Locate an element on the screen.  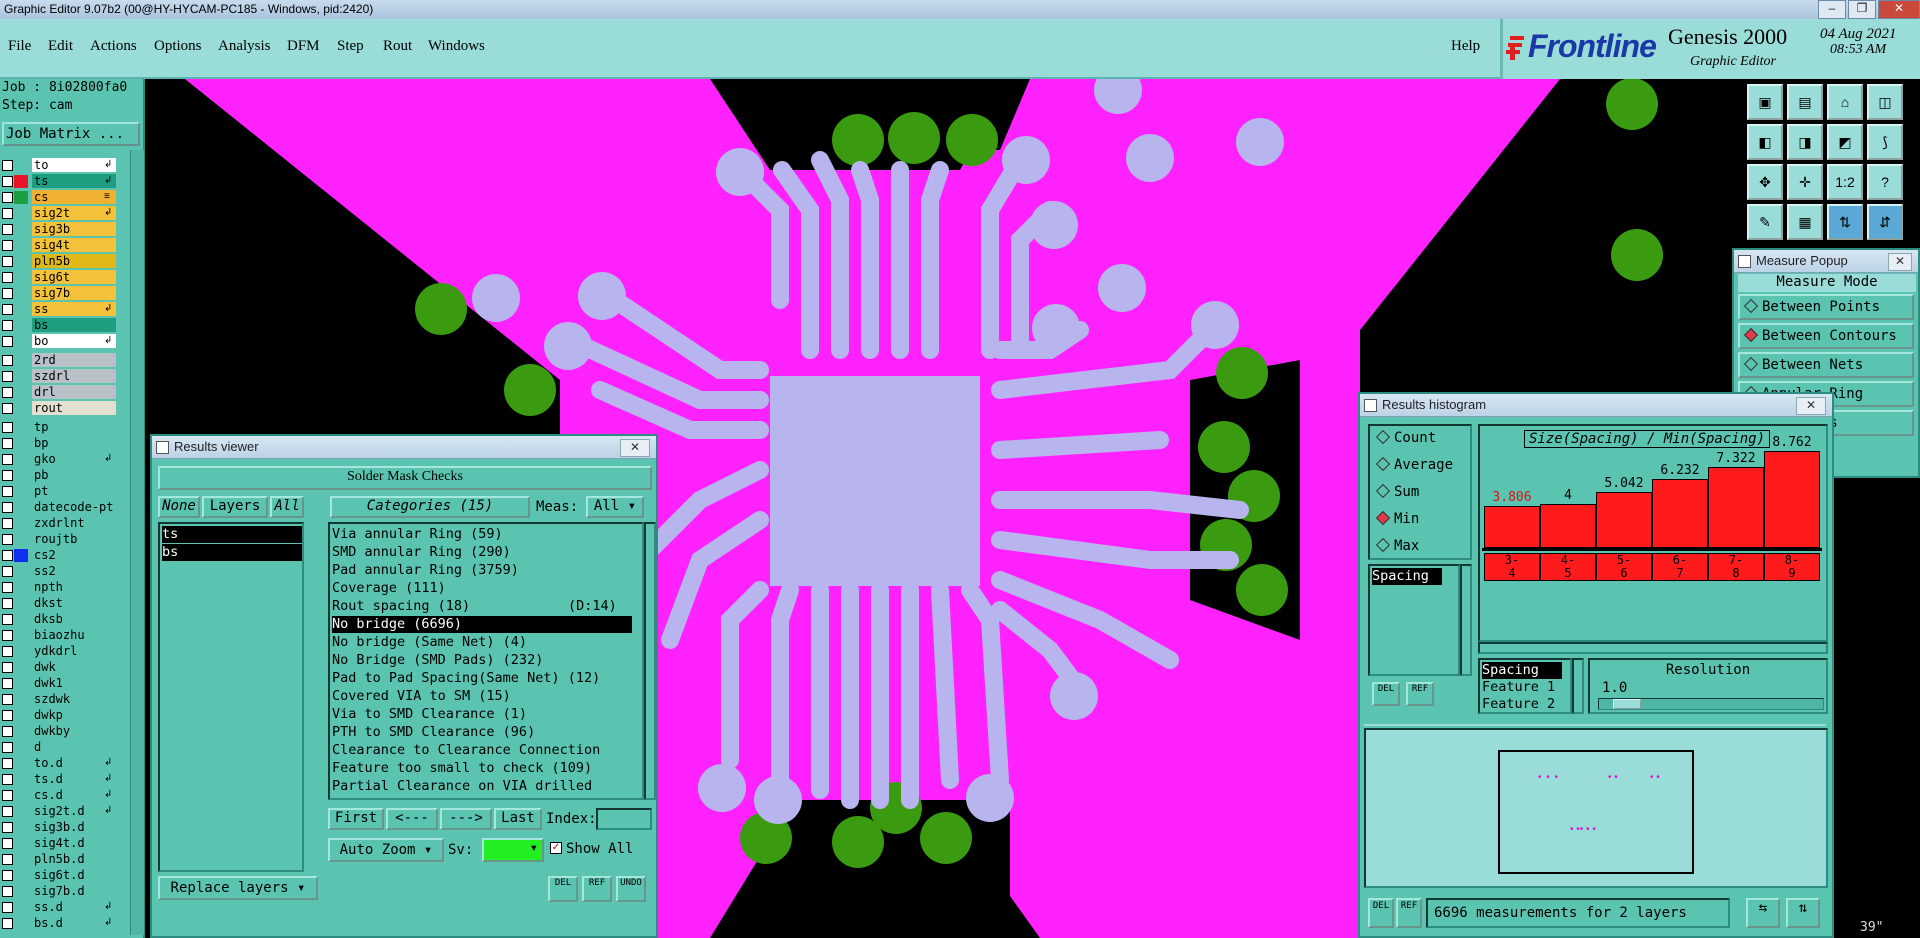
prev-button: <--- is located at coordinates (412, 819).